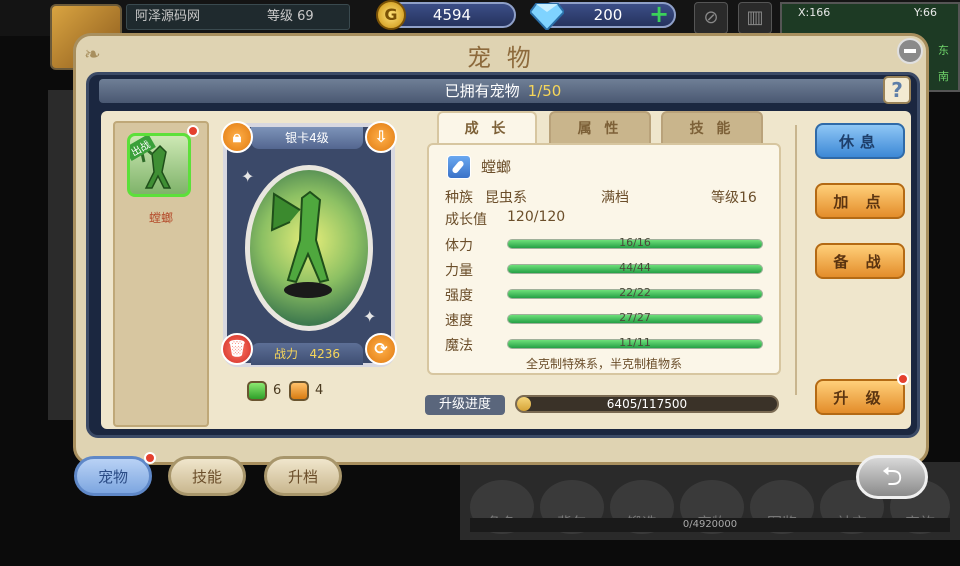 Image resolution: width=960 pixels, height=566 pixels. Describe the element at coordinates (237, 137) in the screenshot. I see `lock-icon: 🔒︎` at that location.